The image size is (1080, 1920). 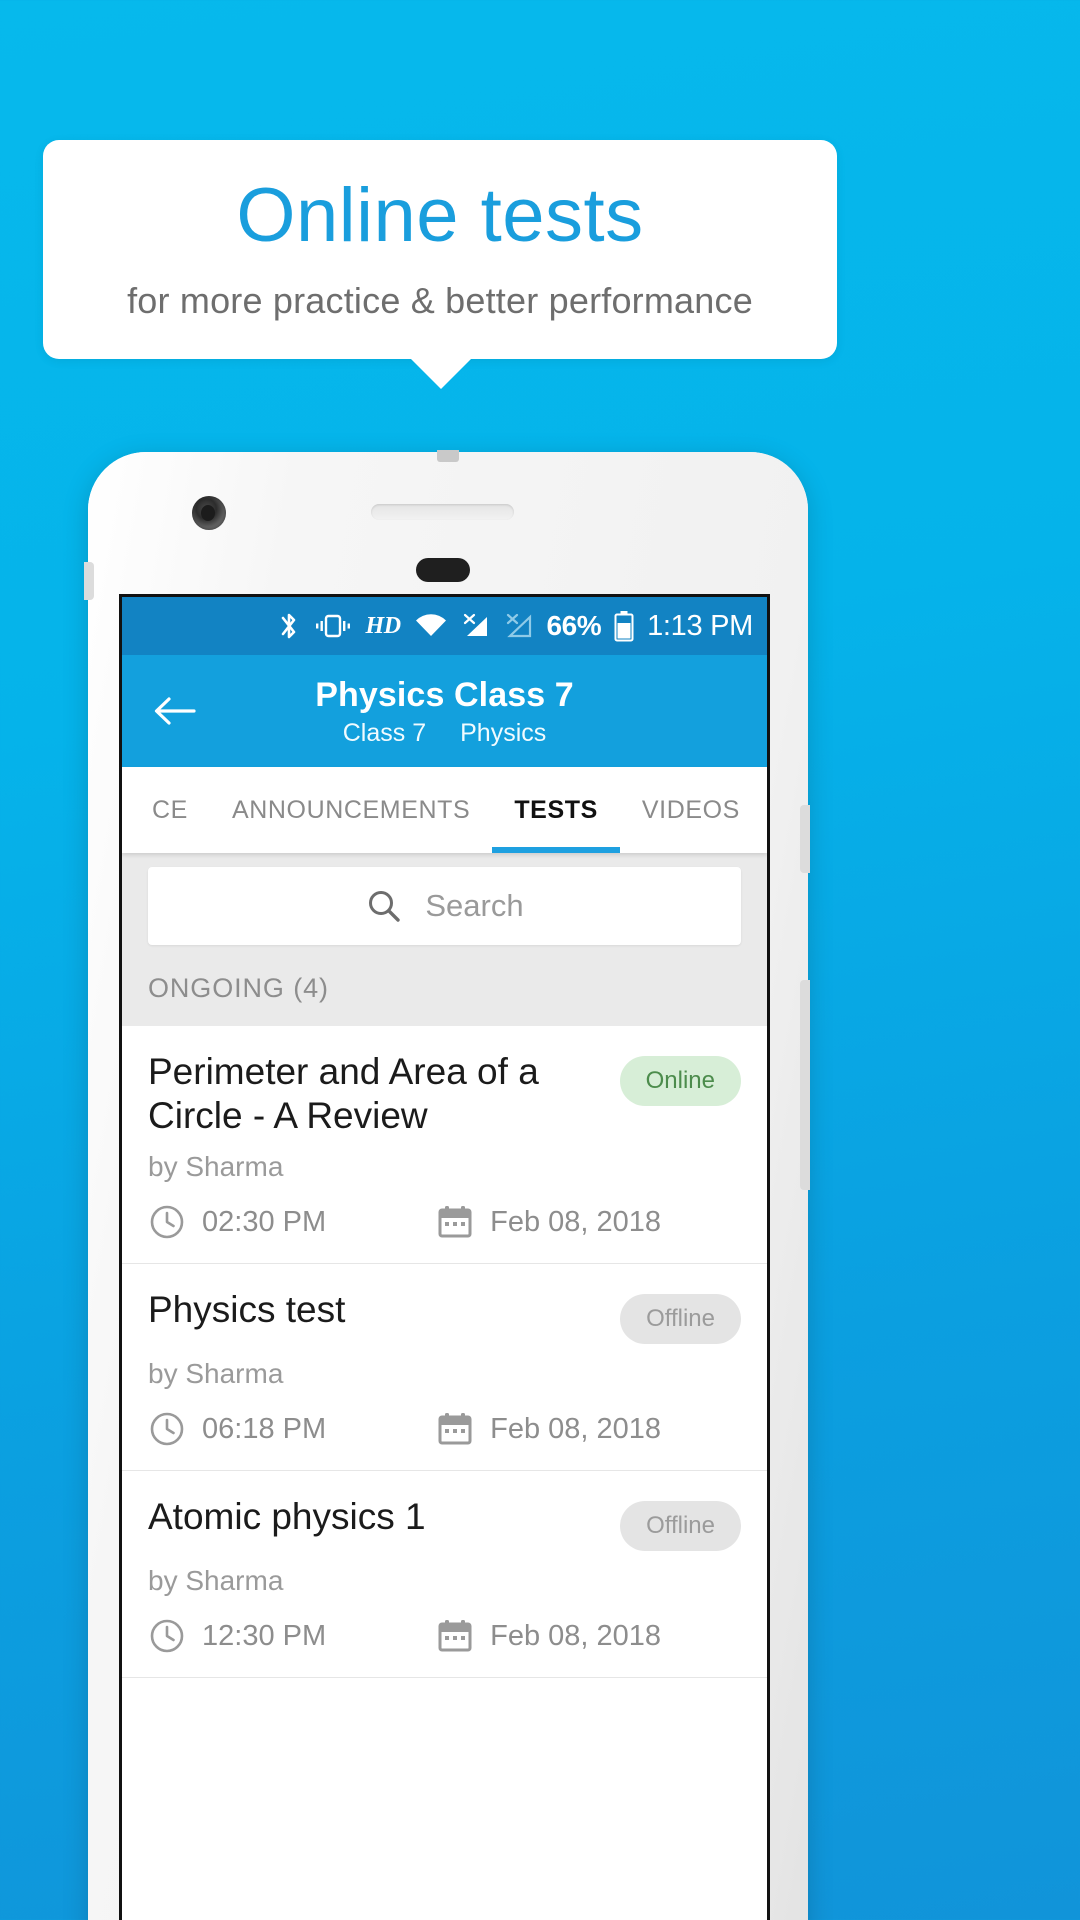 I want to click on wifi-icon, so click(x=431, y=626).